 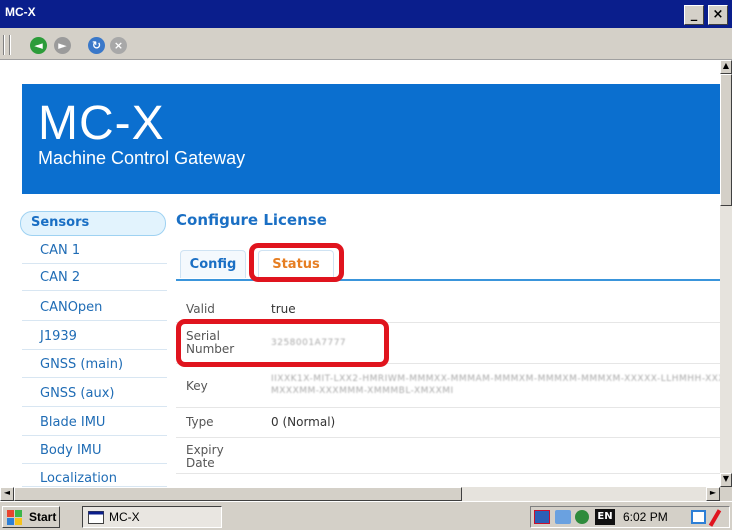 I want to click on vertical-scroll-thumb, so click(x=726, y=140).